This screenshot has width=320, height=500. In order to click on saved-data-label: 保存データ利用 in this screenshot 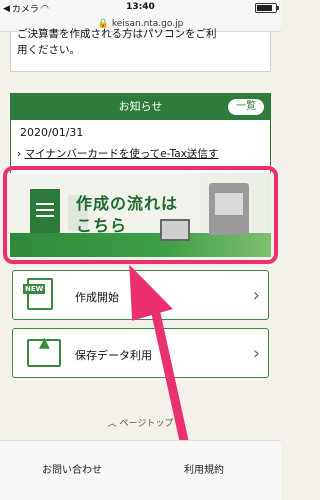, I will do `click(113, 355)`.